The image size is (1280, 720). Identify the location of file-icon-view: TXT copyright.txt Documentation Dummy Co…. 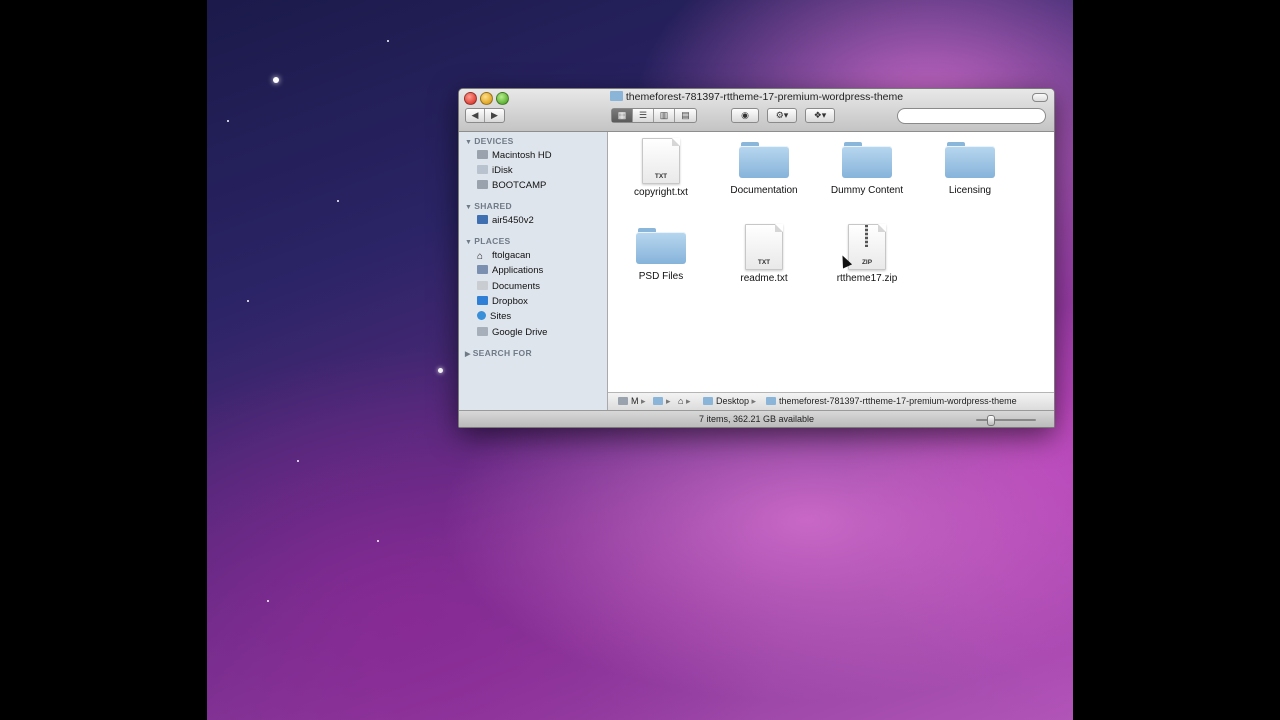
(831, 262).